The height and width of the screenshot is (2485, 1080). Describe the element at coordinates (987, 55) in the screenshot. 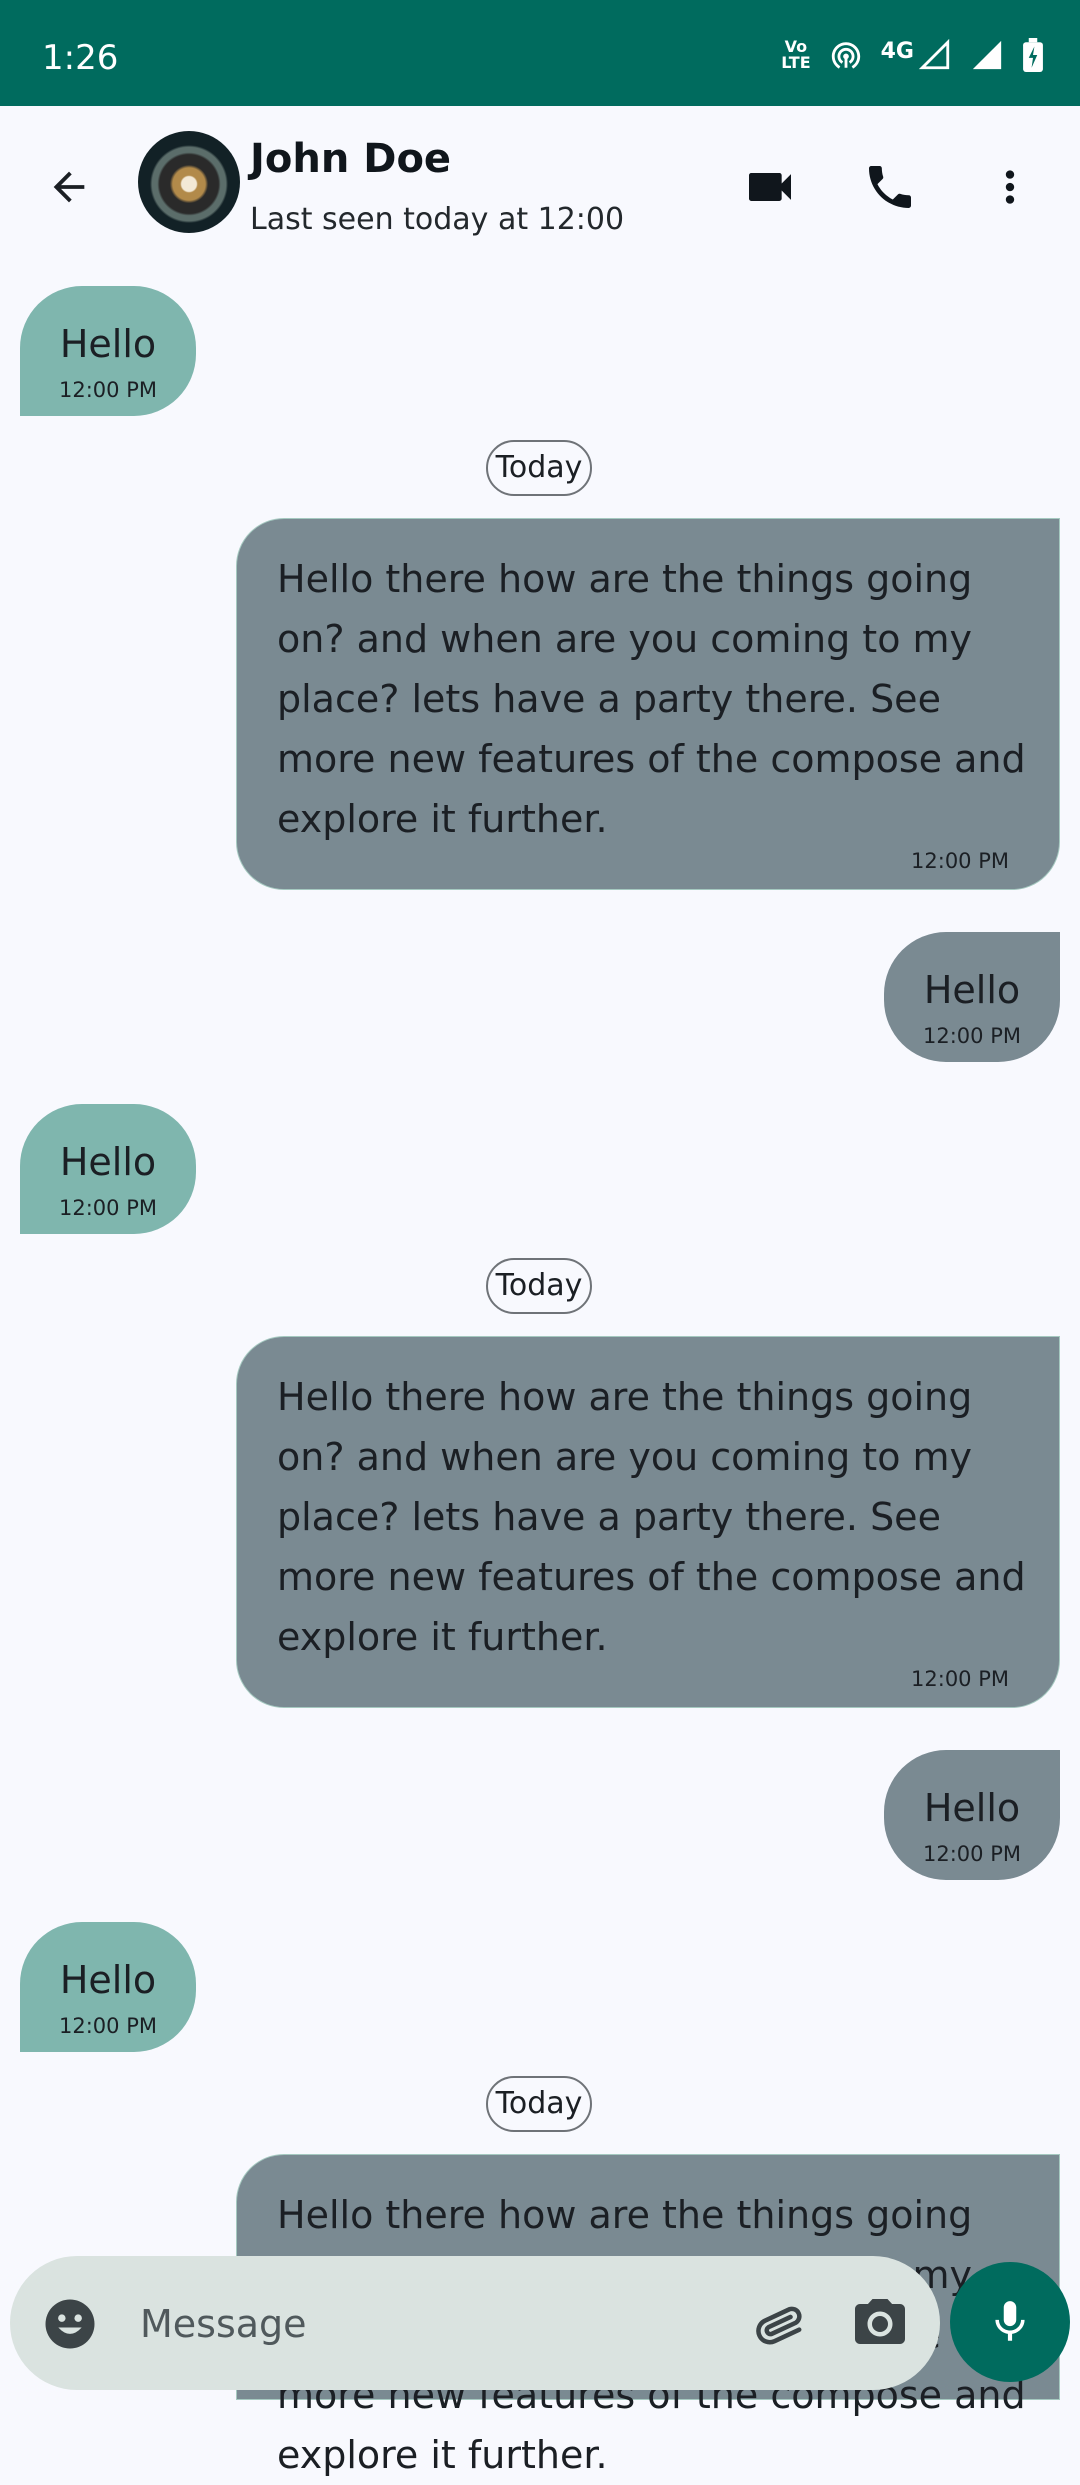

I see `signal-full-icon` at that location.